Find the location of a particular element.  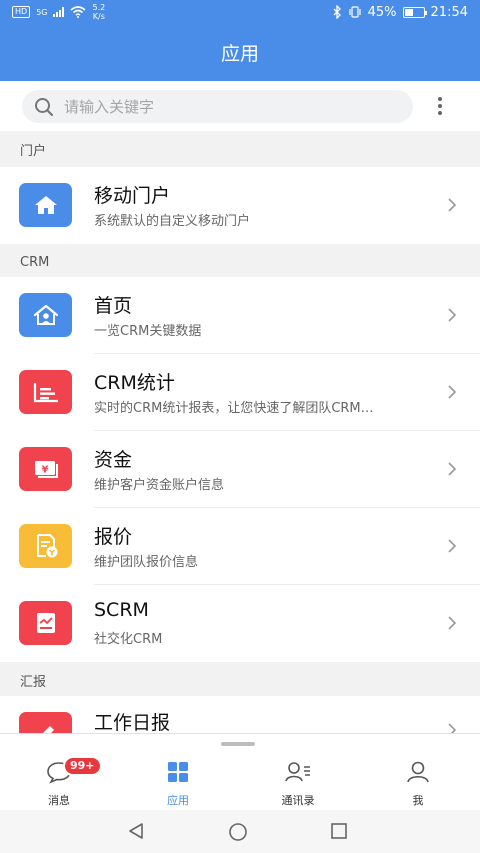

battery-icon is located at coordinates (414, 12).